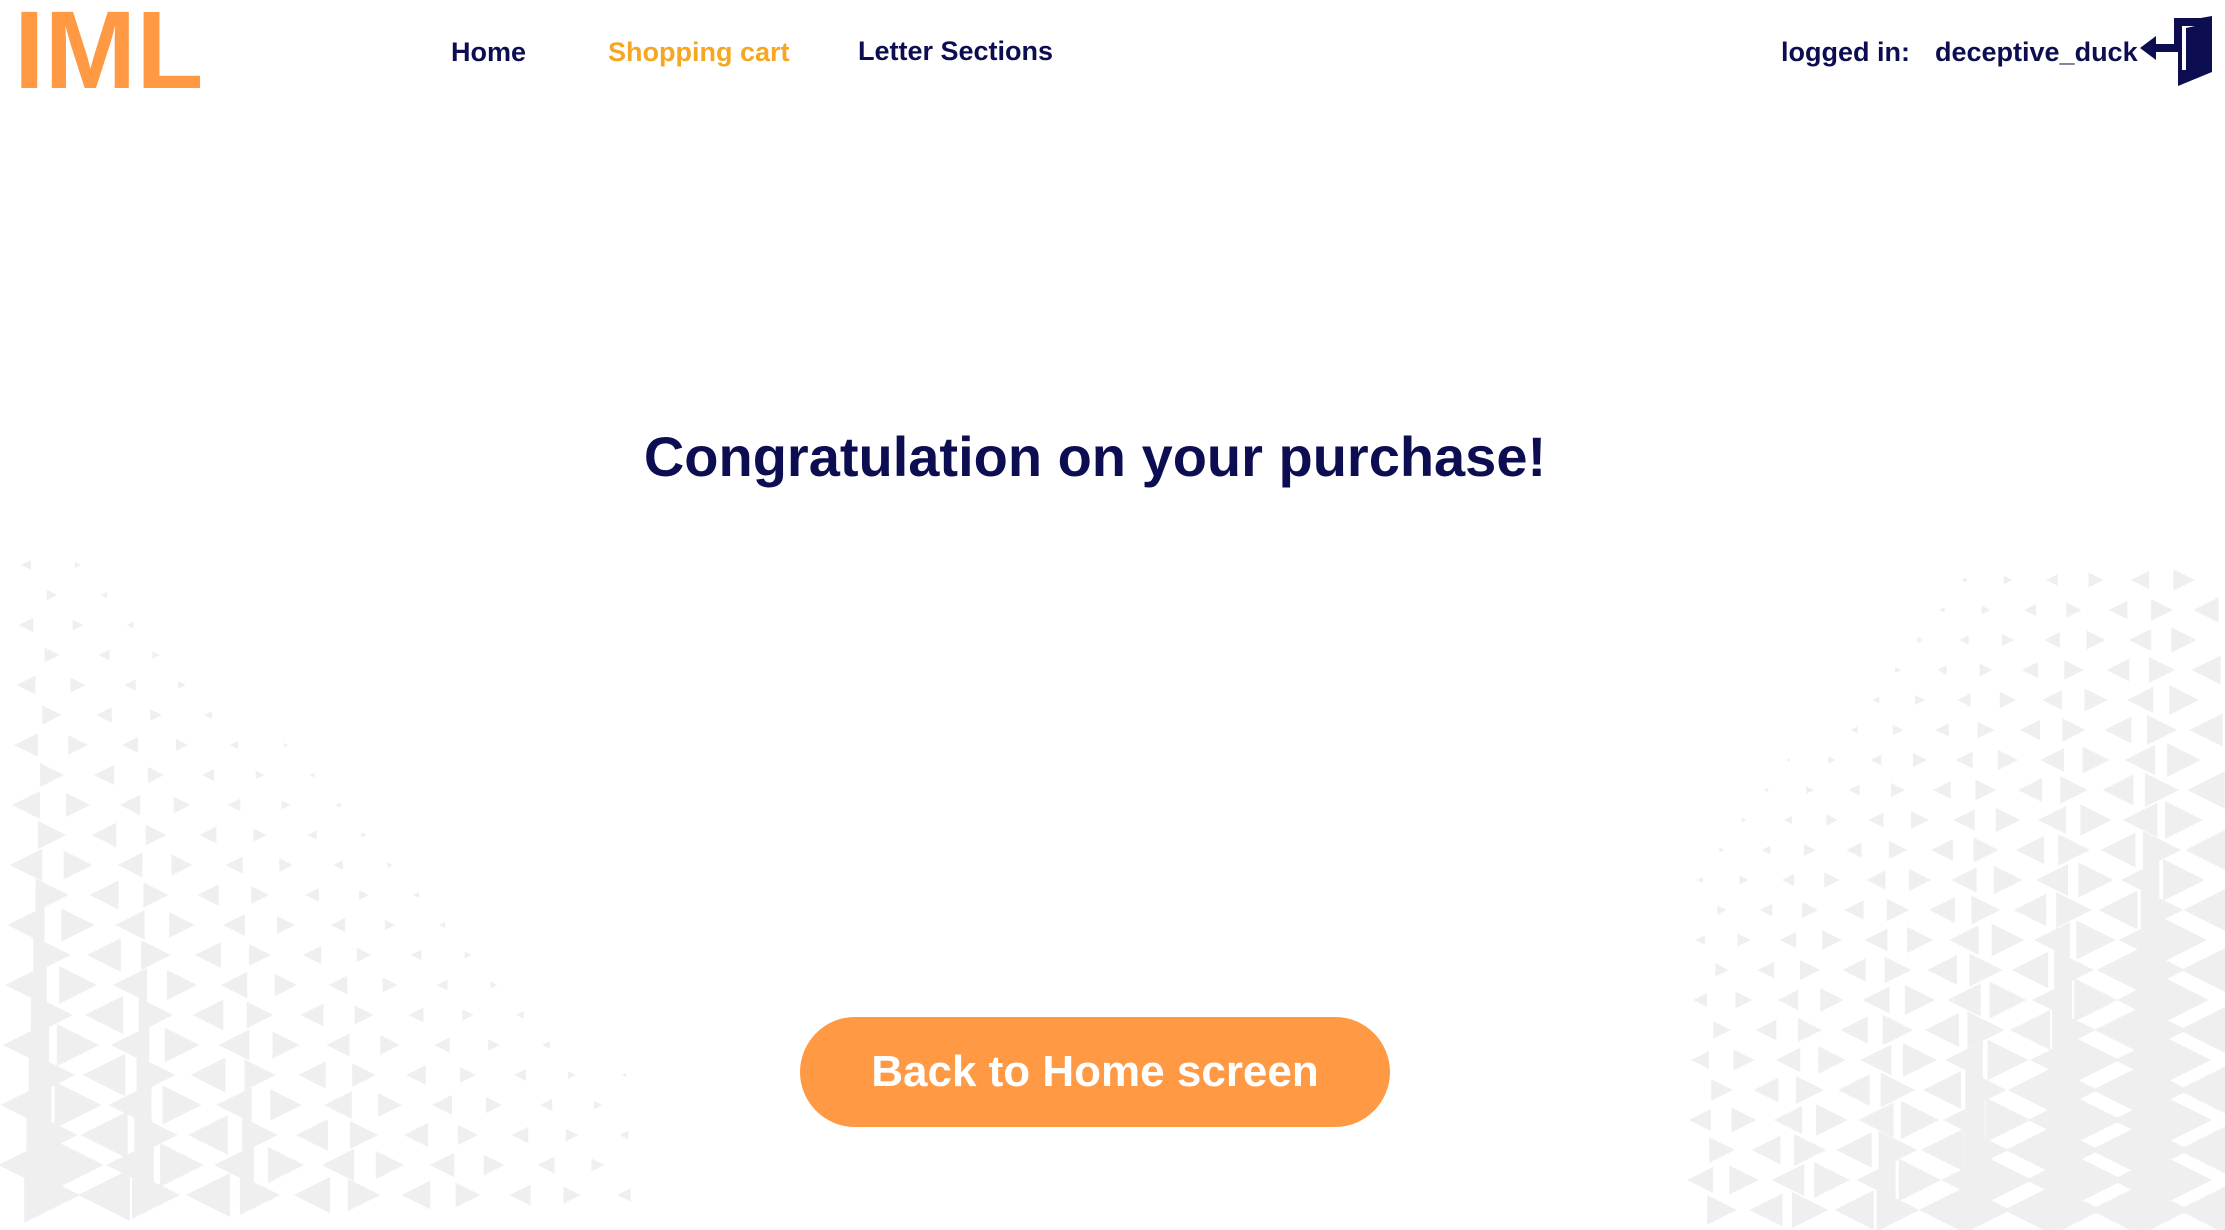 The width and height of the screenshot is (2225, 1230). Describe the element at coordinates (1845, 52) in the screenshot. I see `logged-in-label: logged in:` at that location.